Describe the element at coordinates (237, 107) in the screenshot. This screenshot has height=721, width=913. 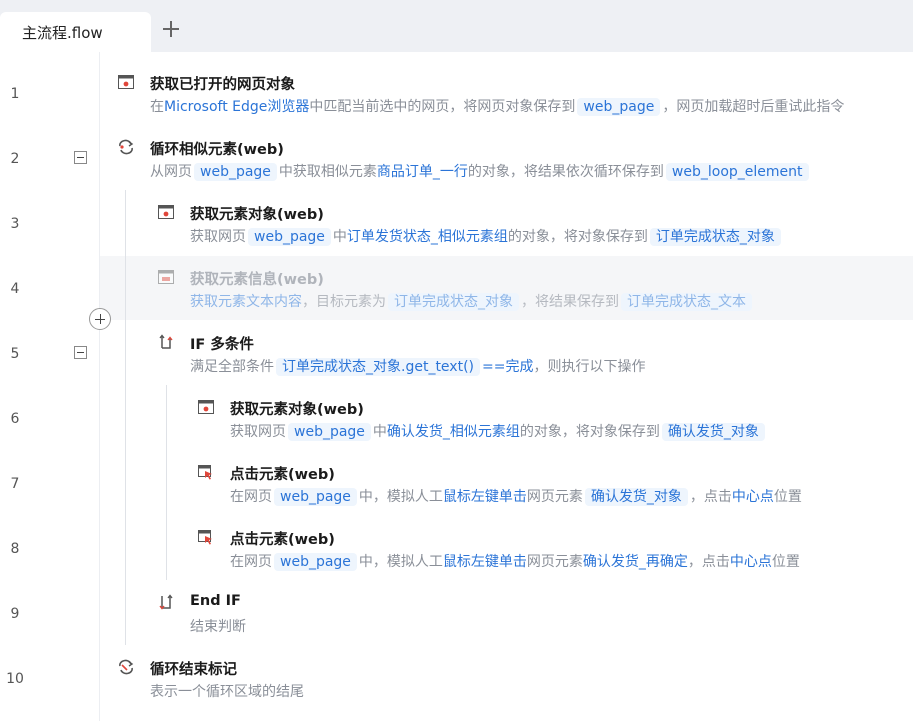
I see `param-keyword: Microsoft Edge浏览器` at that location.